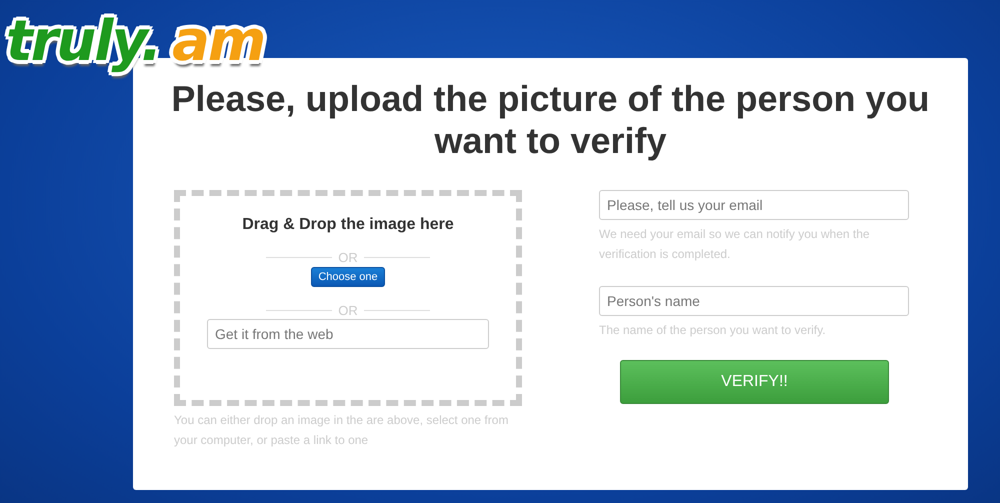 The image size is (1000, 503). I want to click on choose-button: Choose one, so click(348, 277).